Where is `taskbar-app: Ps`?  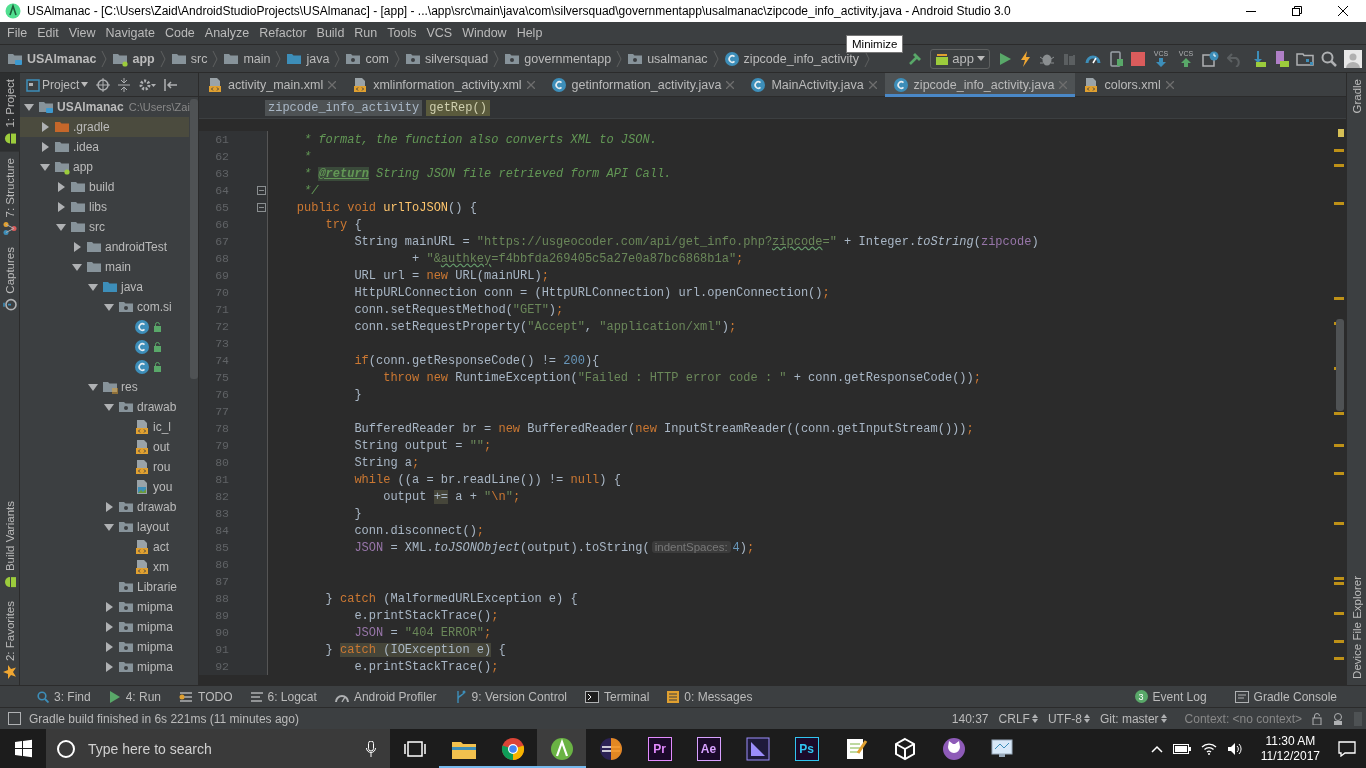
taskbar-app: Ps is located at coordinates (806, 748).